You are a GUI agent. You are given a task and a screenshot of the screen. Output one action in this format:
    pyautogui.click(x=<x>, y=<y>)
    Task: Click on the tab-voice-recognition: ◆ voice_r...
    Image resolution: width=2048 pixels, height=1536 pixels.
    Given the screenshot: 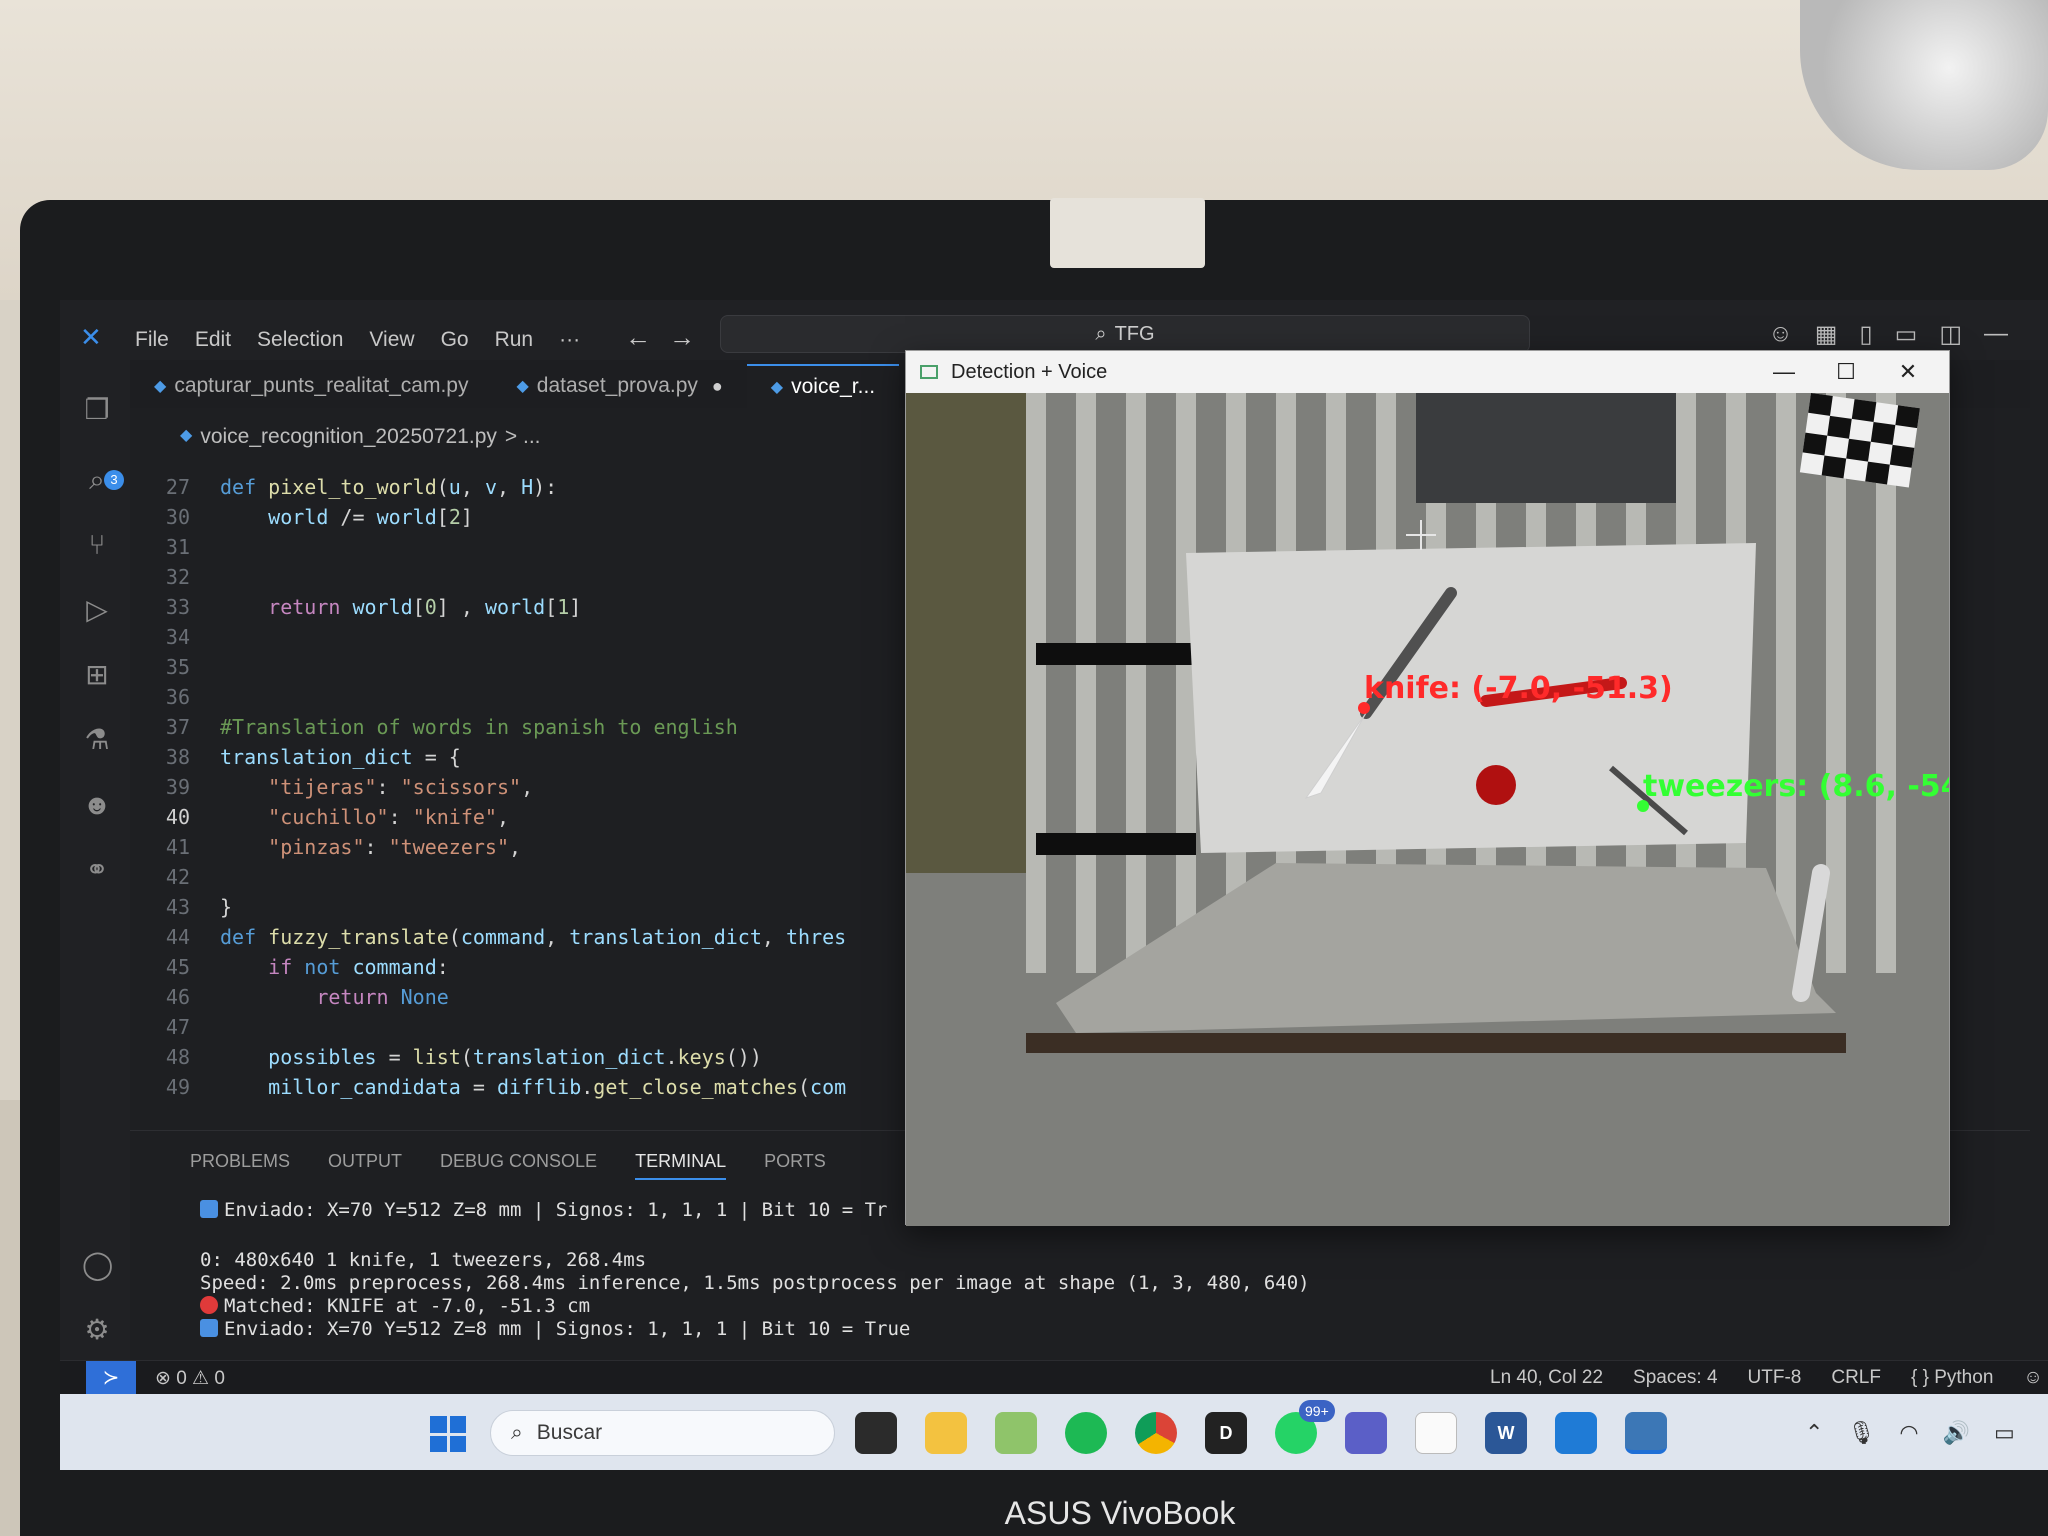 What is the action you would take?
    pyautogui.click(x=823, y=386)
    